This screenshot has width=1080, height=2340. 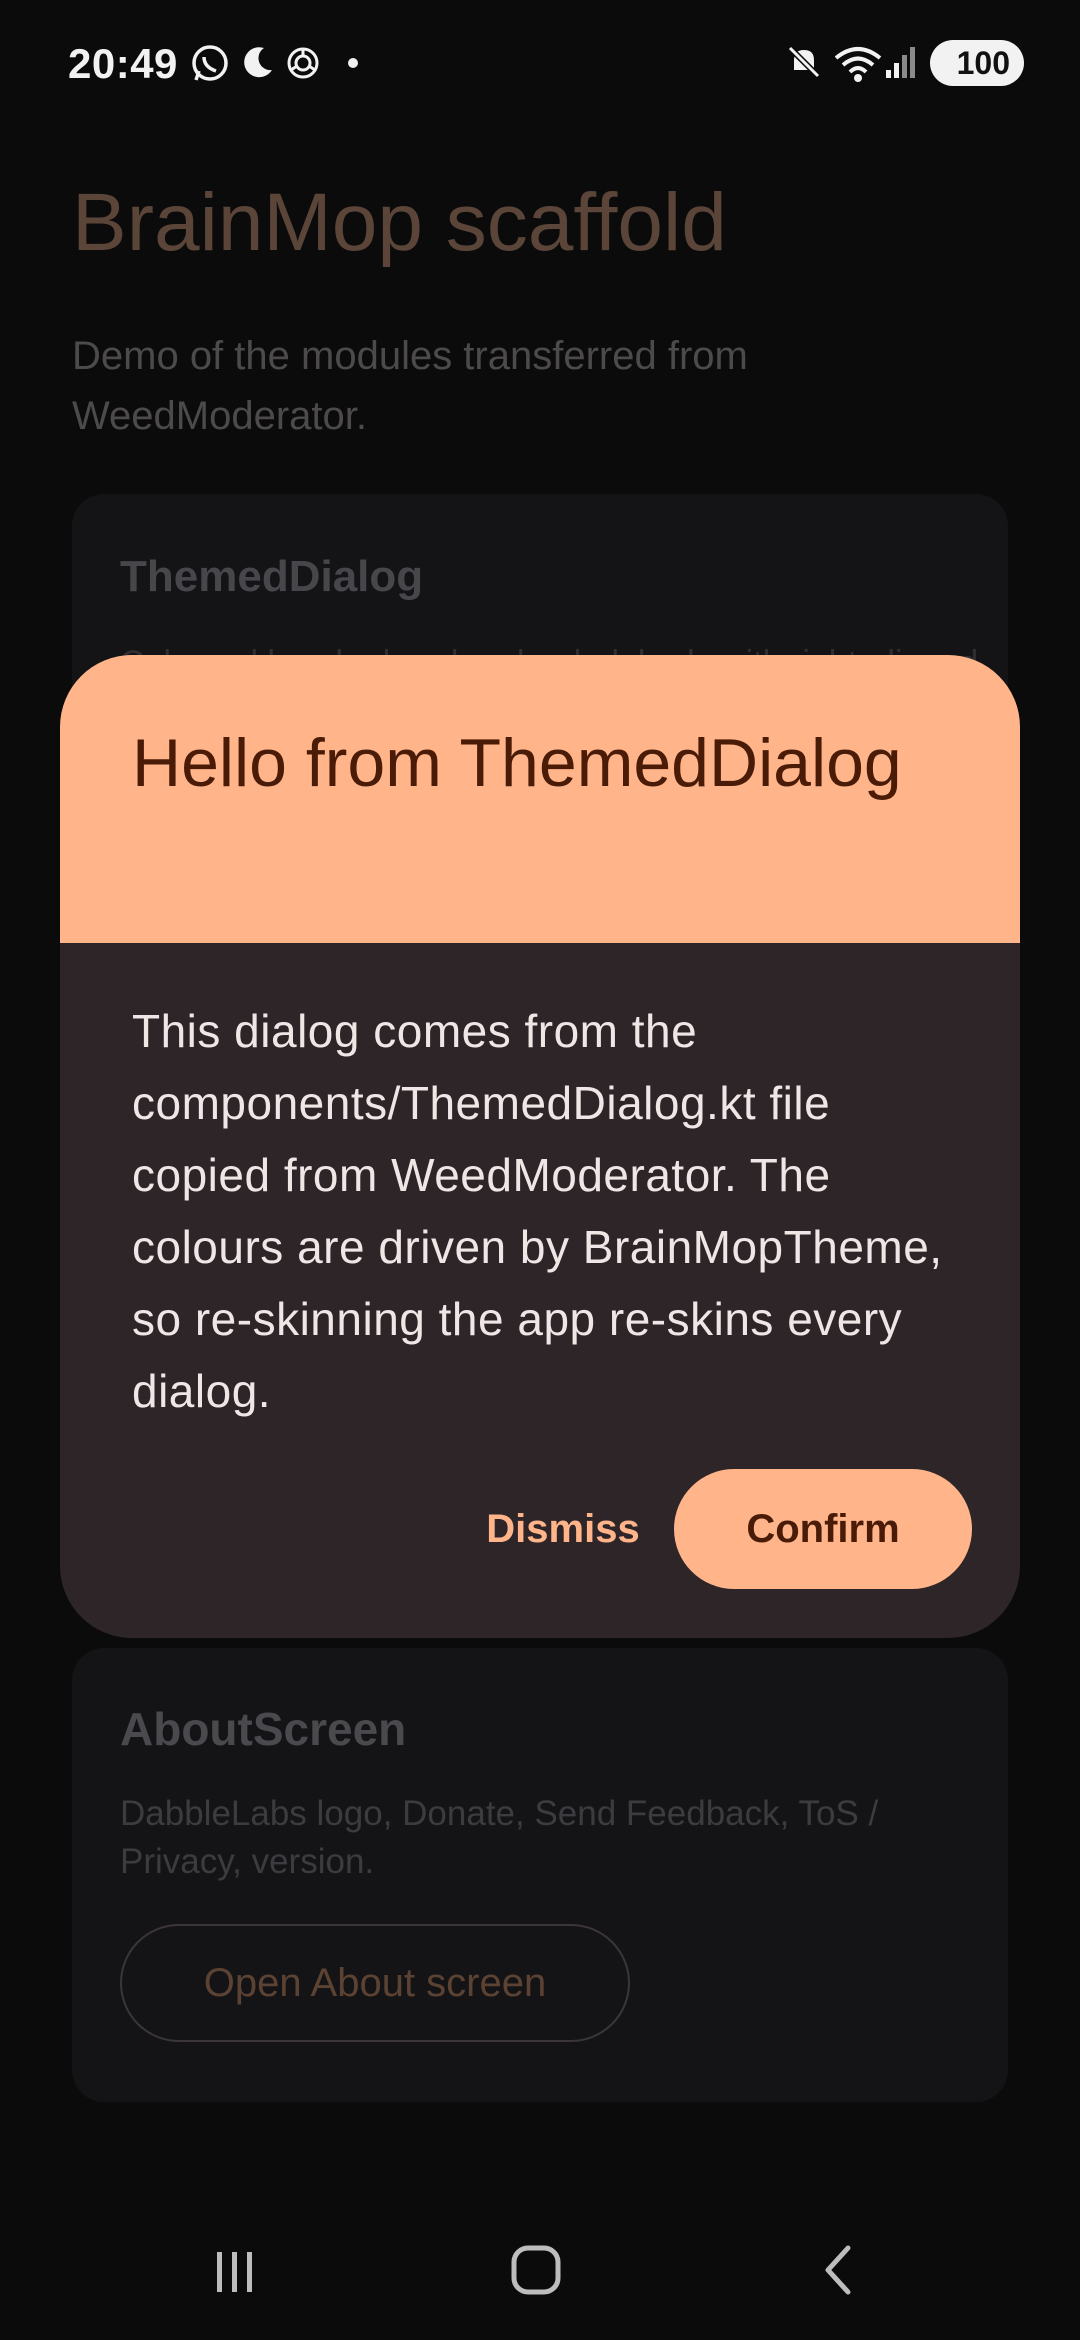 I want to click on open-about-screen-button: Open About screen, so click(x=375, y=1983).